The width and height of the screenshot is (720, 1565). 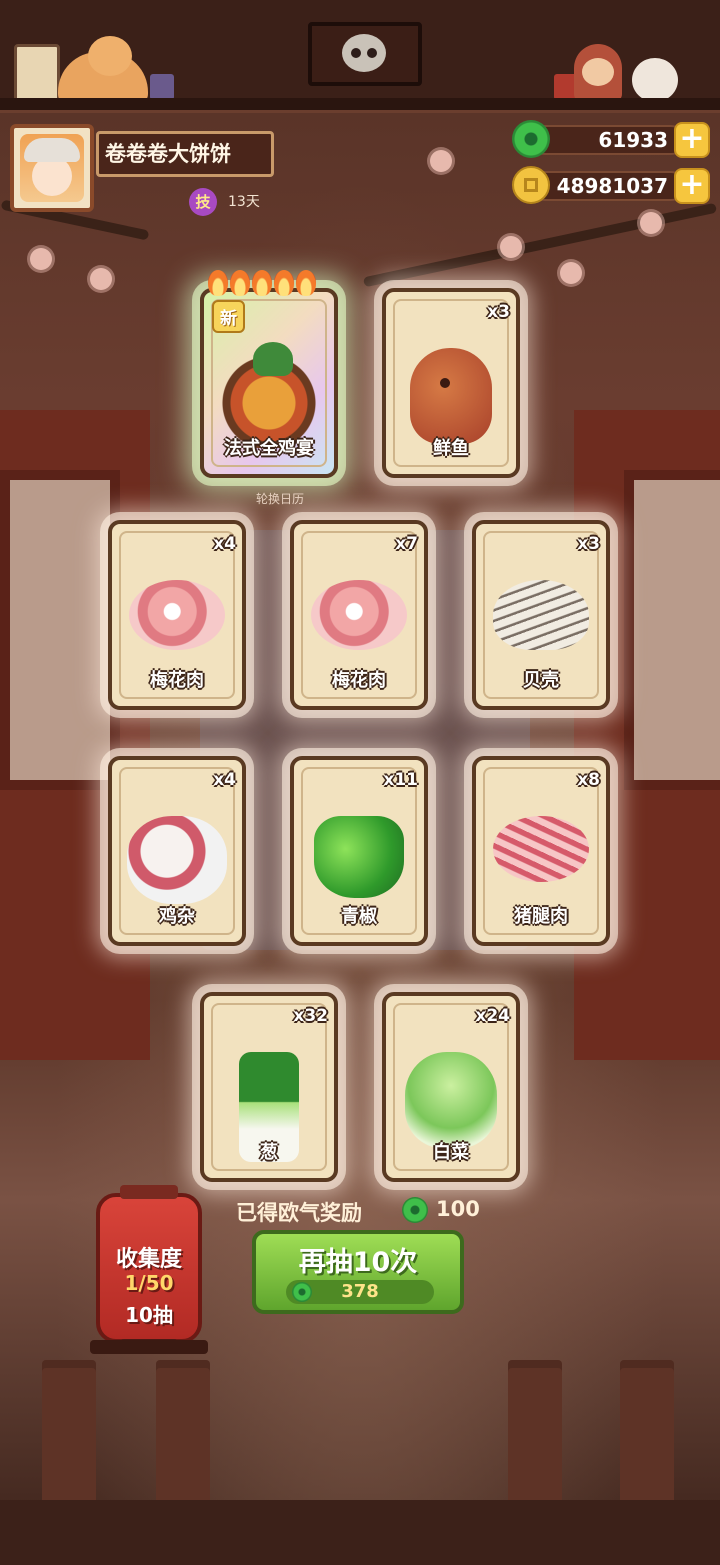 What do you see at coordinates (269, 1152) in the screenshot?
I see `card-label: 葱` at bounding box center [269, 1152].